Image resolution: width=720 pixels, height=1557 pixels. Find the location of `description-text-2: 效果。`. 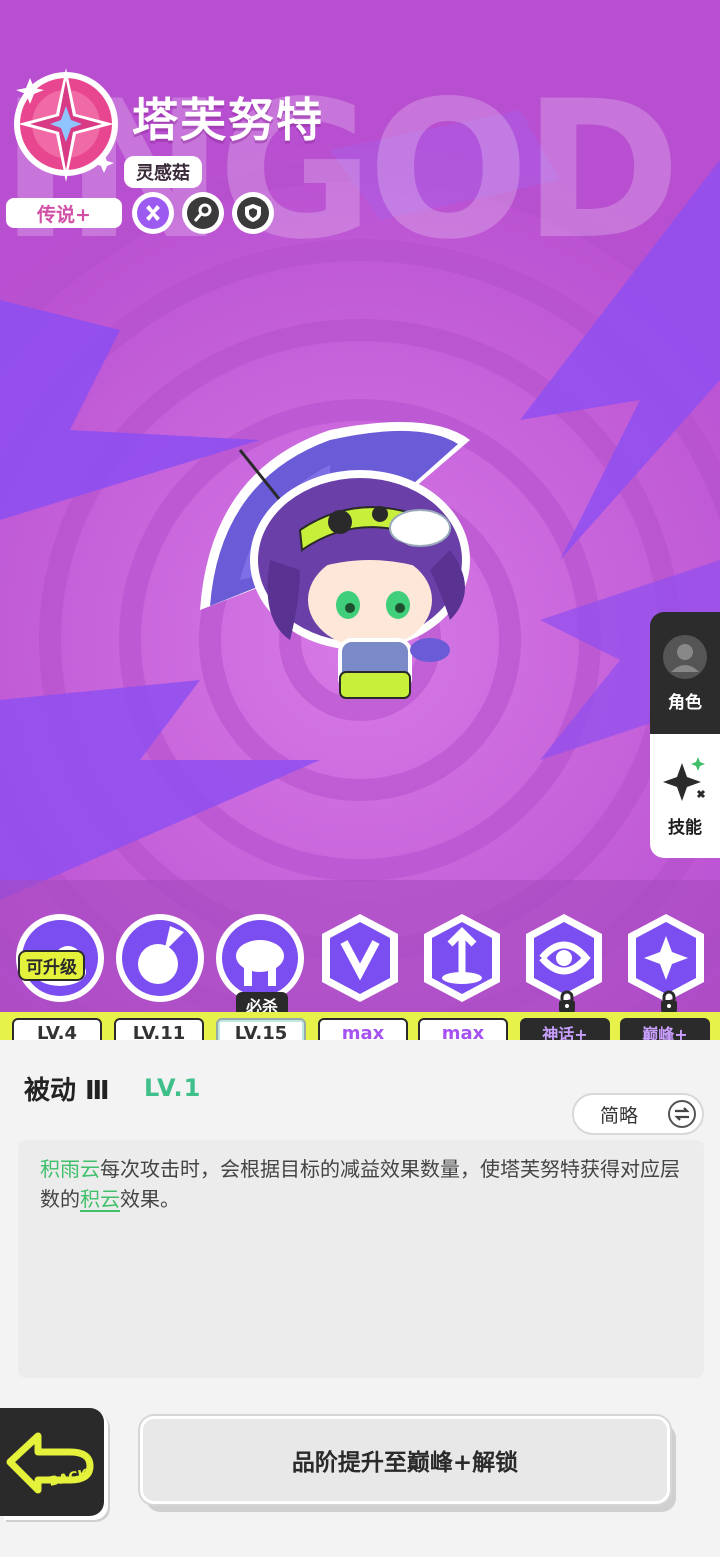

description-text-2: 效果。 is located at coordinates (150, 1199).